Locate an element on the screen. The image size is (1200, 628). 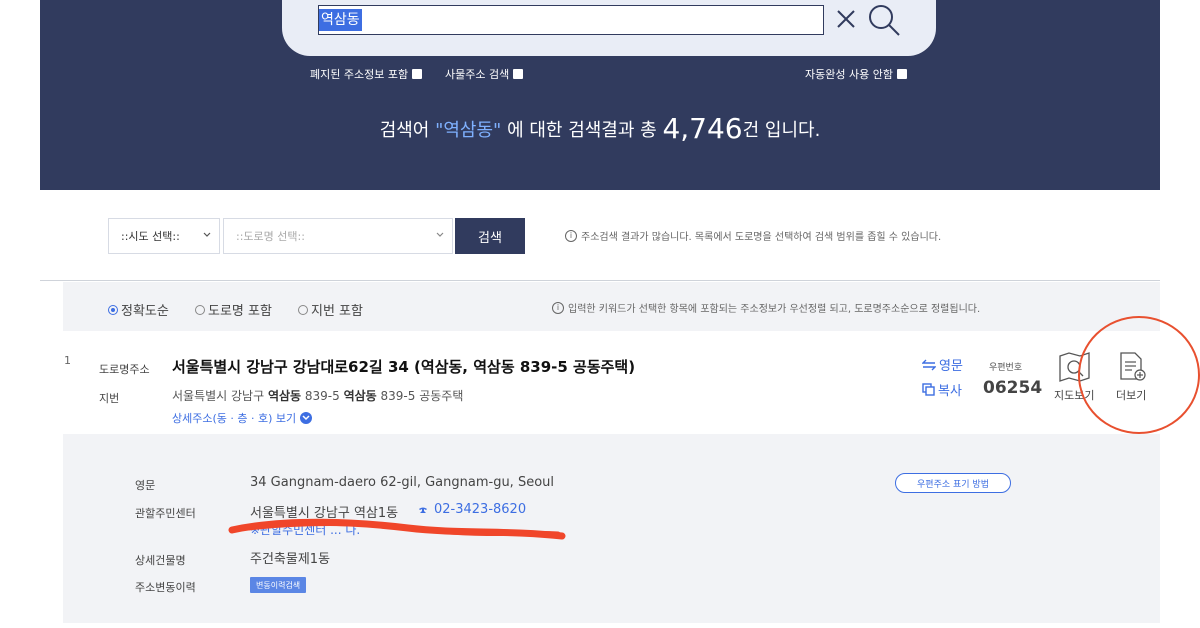
english-link-text: 영문 is located at coordinates (951, 366).